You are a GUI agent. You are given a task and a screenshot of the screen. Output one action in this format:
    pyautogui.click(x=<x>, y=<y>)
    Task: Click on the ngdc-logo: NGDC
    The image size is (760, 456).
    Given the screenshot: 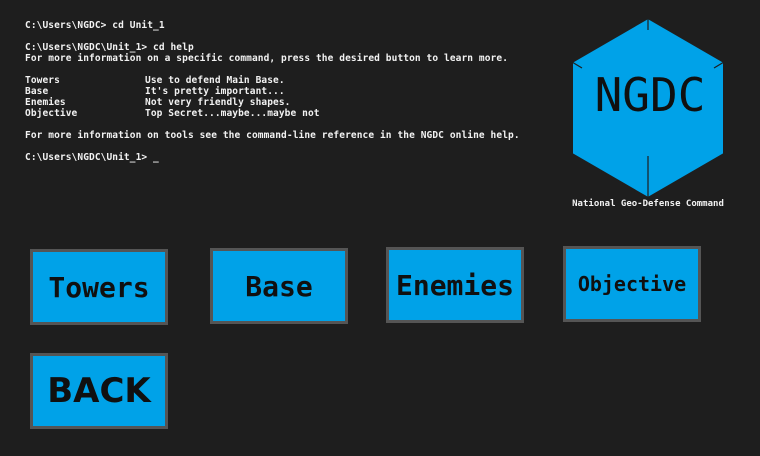 What is the action you would take?
    pyautogui.click(x=648, y=108)
    